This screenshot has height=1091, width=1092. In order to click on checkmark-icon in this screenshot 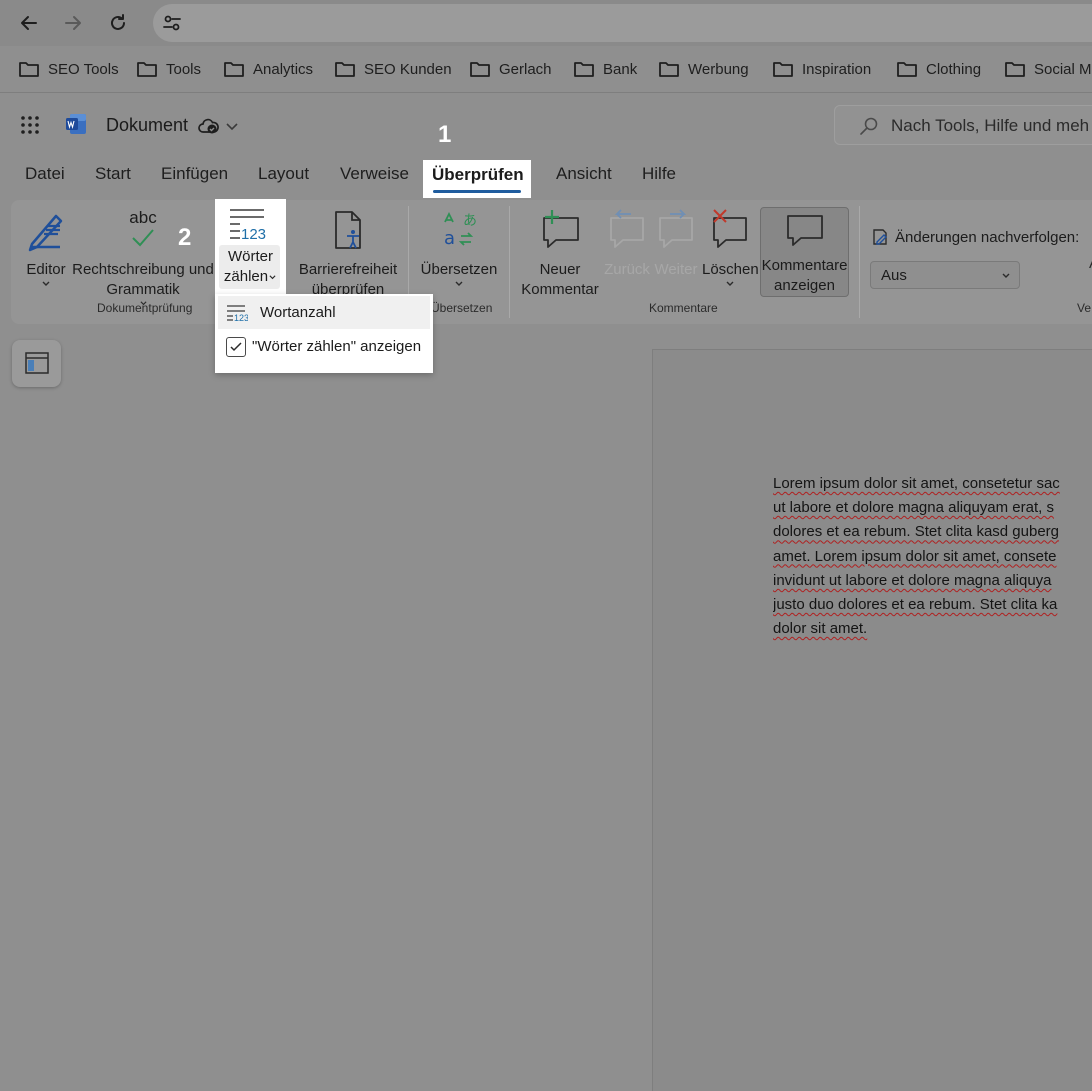, I will do `click(236, 346)`.